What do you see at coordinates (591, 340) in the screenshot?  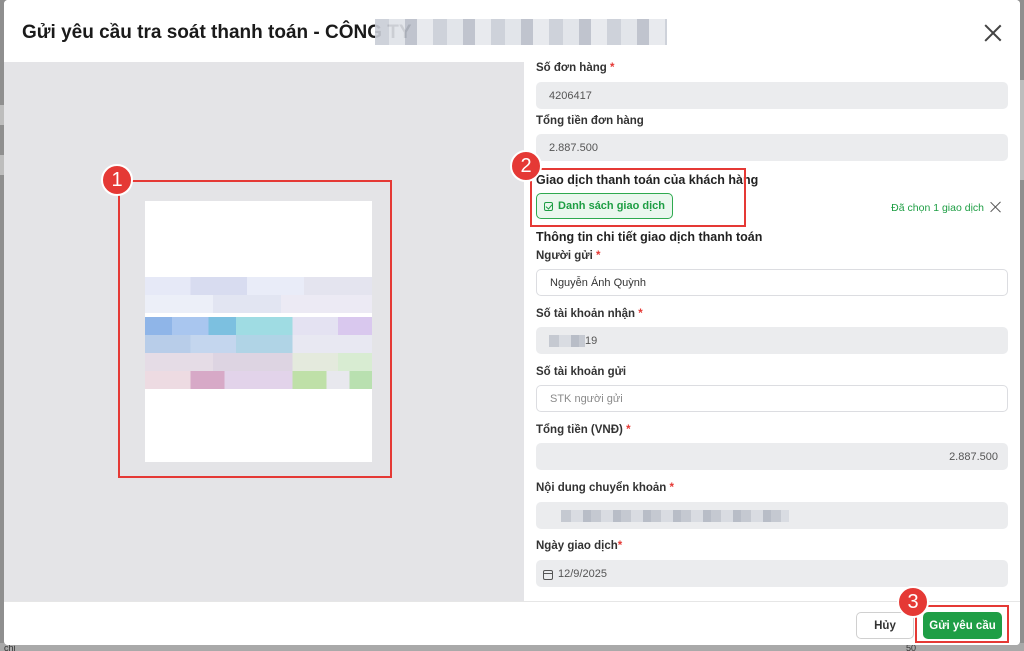 I see `recv-account-value: 19` at bounding box center [591, 340].